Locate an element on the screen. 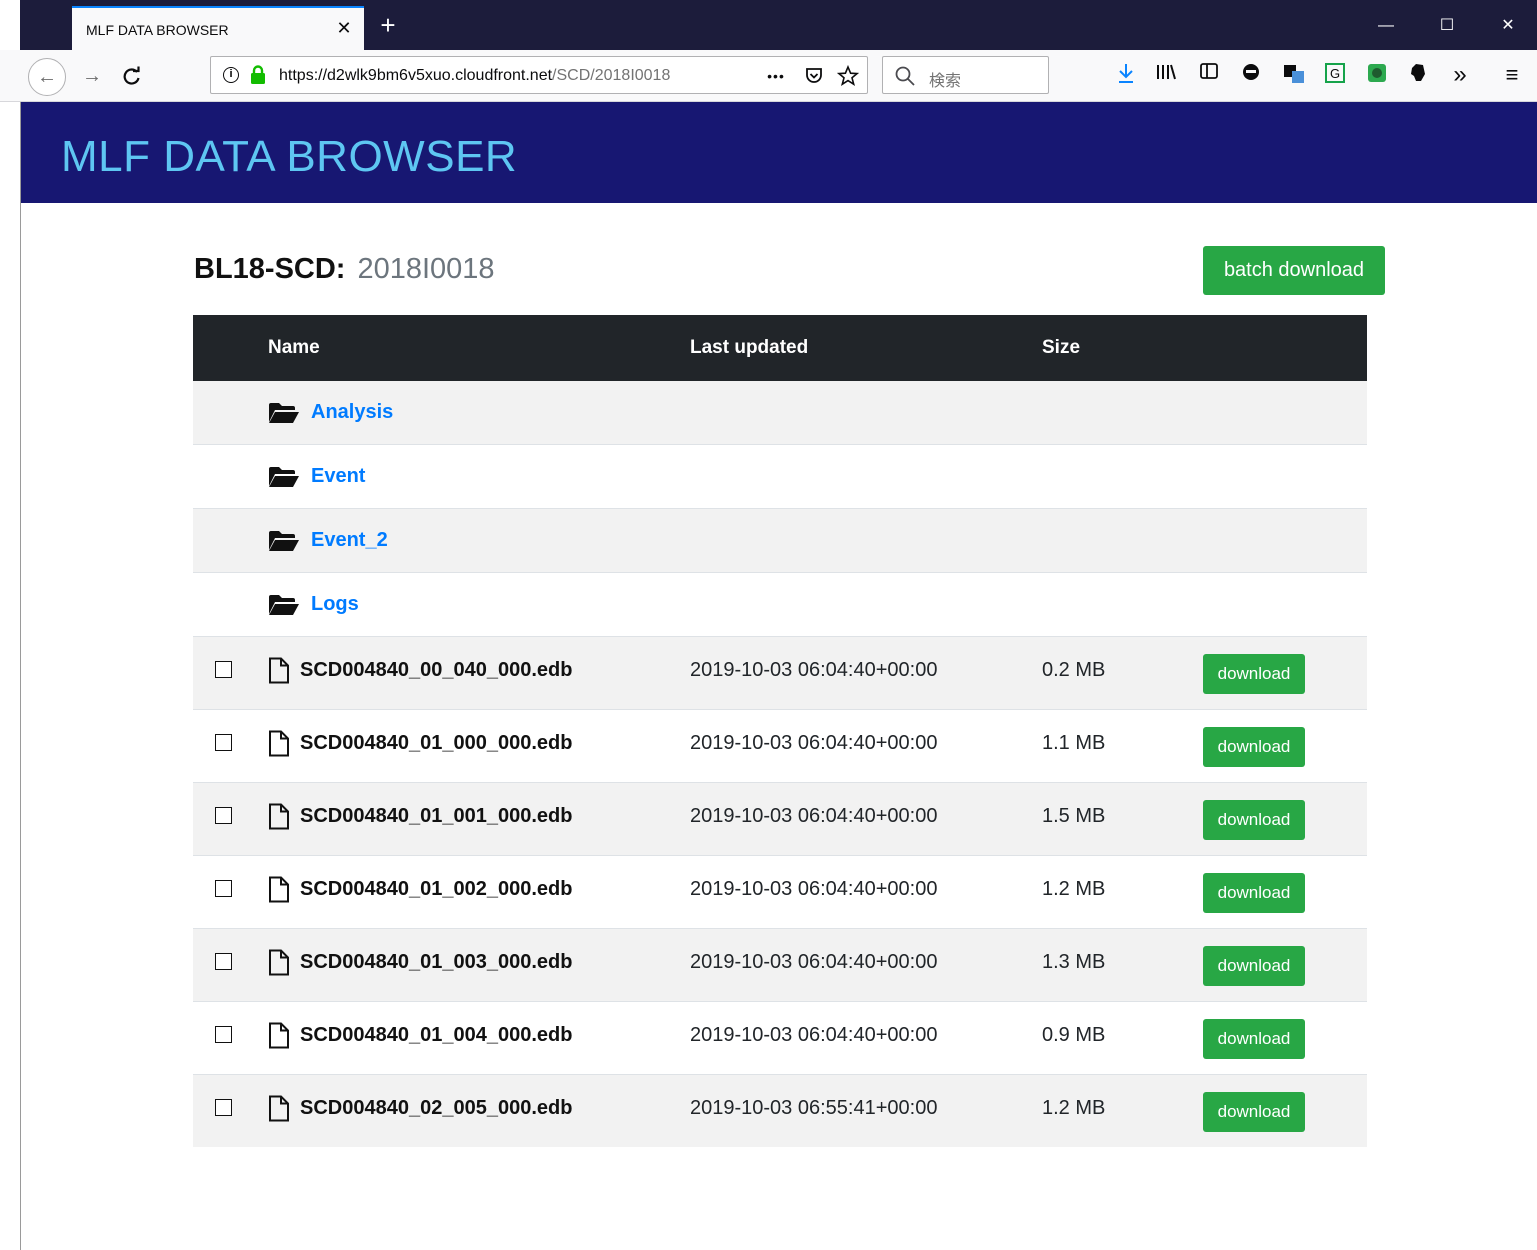 This screenshot has height=1250, width=1537. file-name: SCD004840_01_004_000.edb is located at coordinates (436, 1035).